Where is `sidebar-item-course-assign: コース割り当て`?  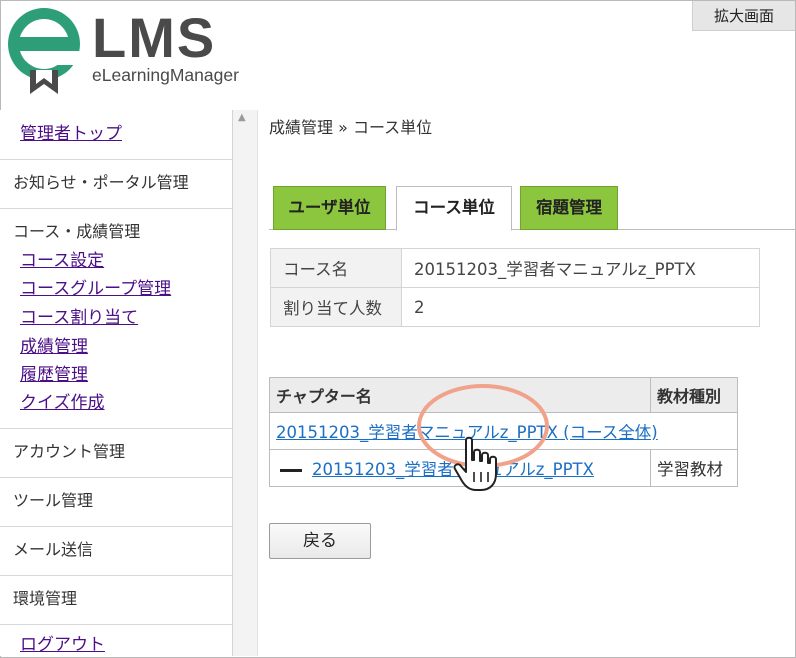 sidebar-item-course-assign: コース割り当て is located at coordinates (79, 318).